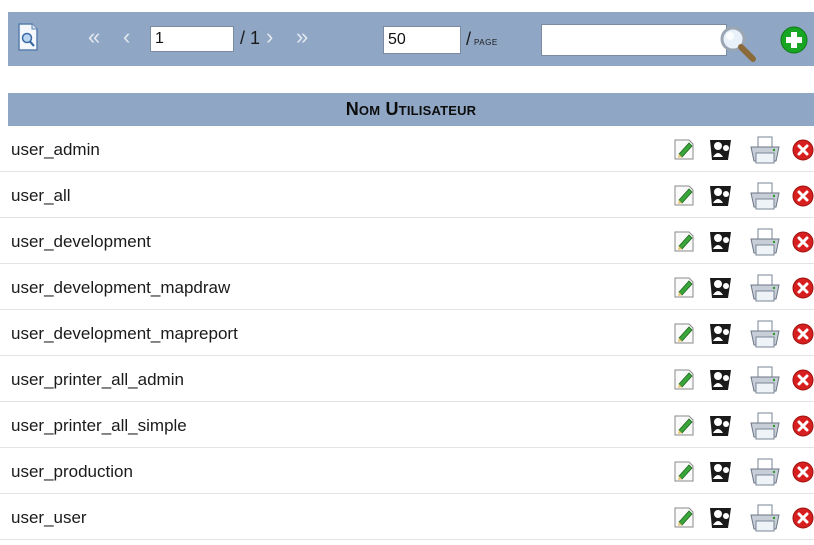  Describe the element at coordinates (41, 196) in the screenshot. I see `username-cell: user_all` at that location.